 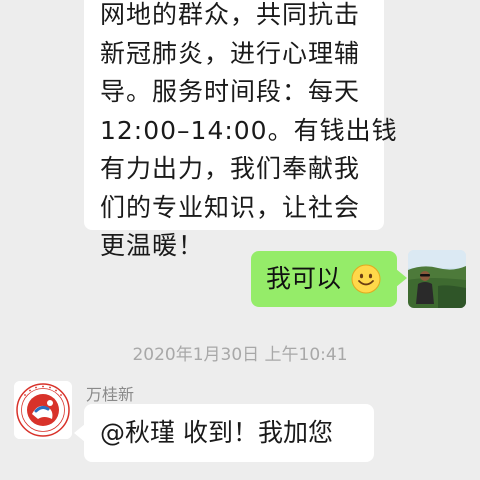 I want to click on organization-logo-icon, so click(x=43, y=410).